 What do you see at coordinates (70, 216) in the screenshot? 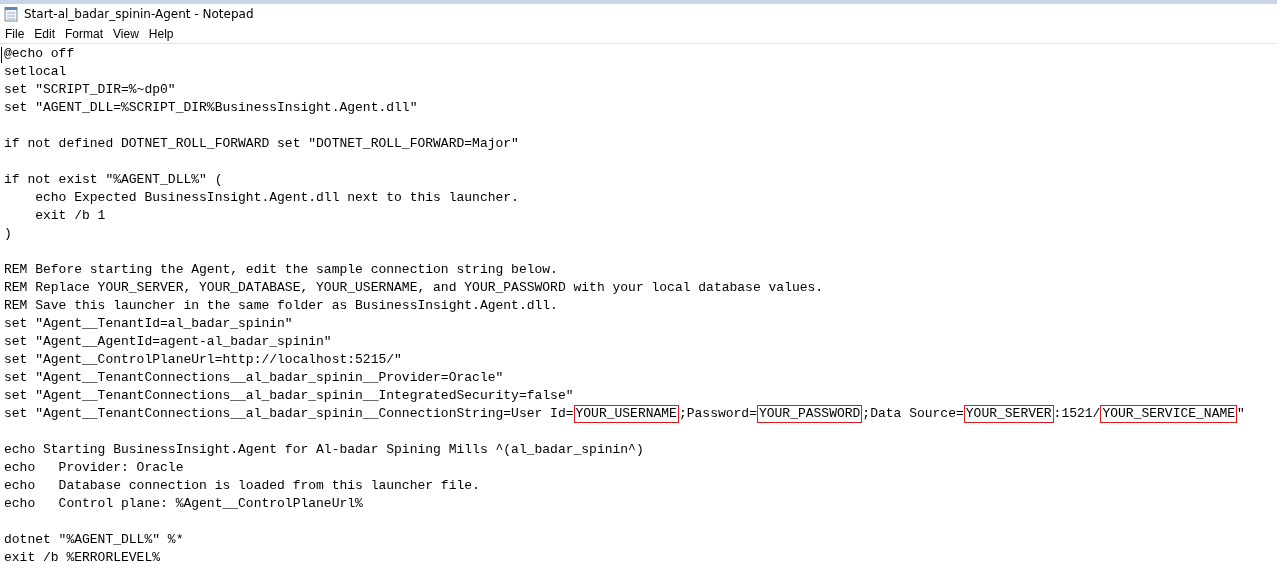
I see `code-line: exit /b 1` at bounding box center [70, 216].